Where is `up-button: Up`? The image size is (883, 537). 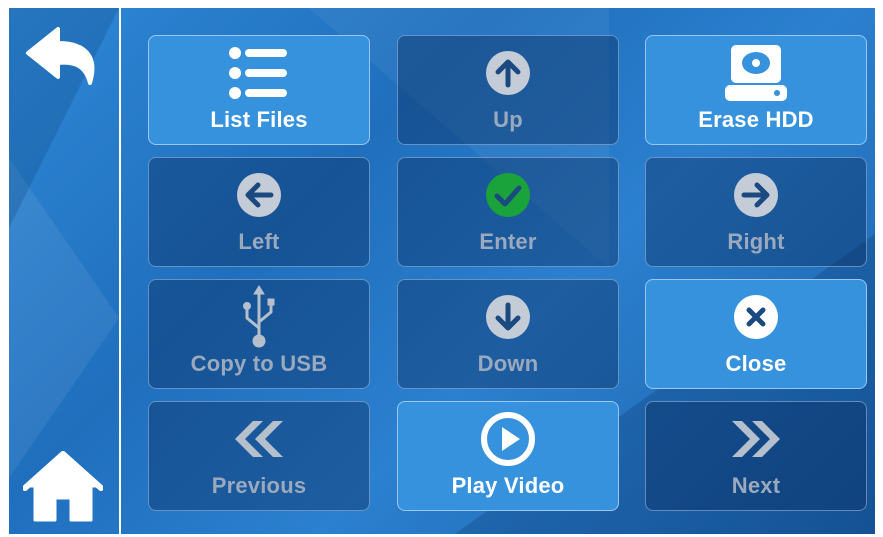
up-button: Up is located at coordinates (508, 90).